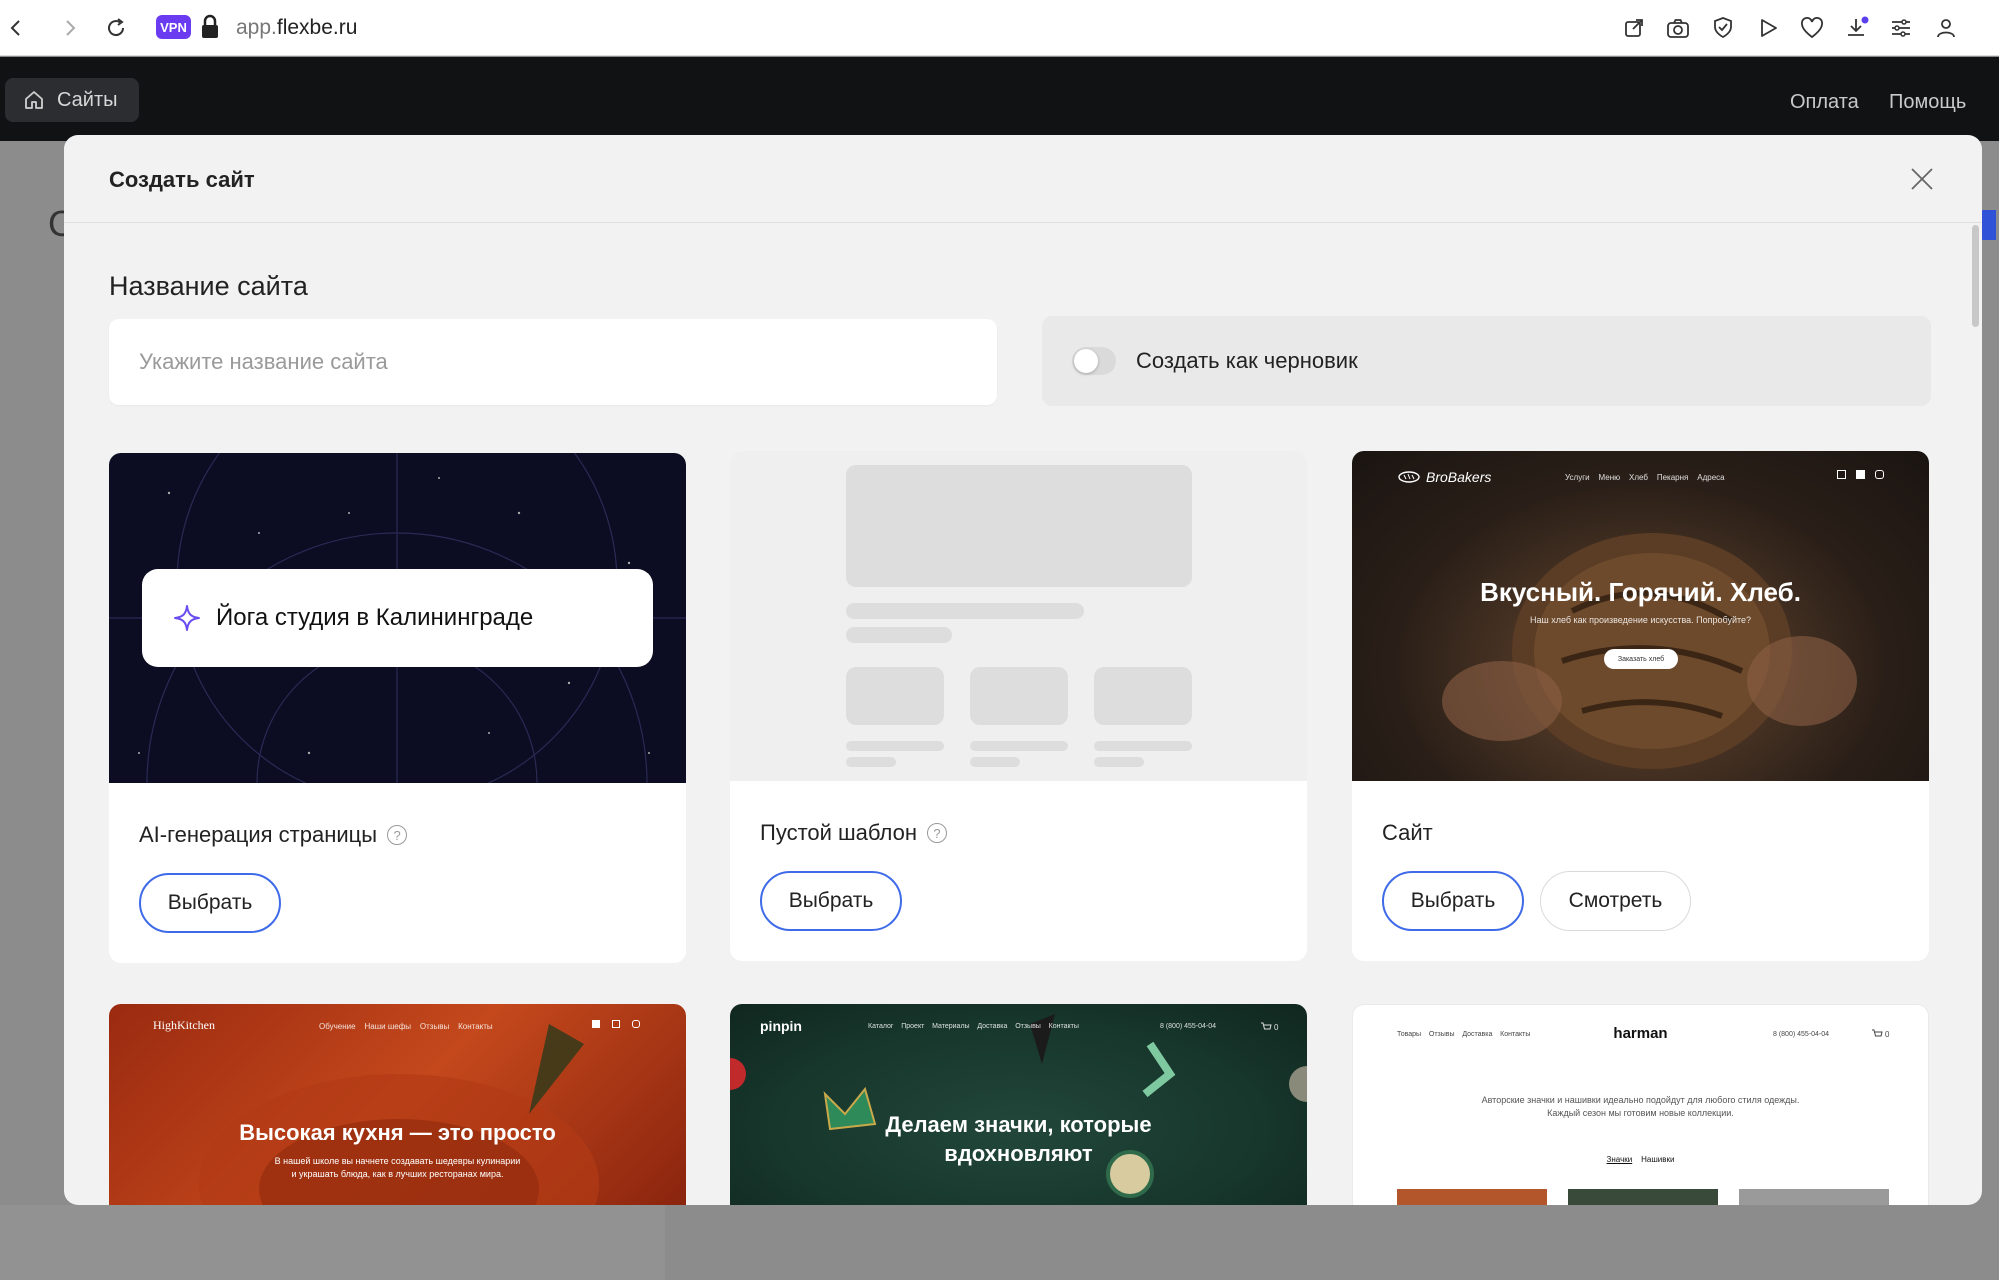 The height and width of the screenshot is (1280, 1999). Describe the element at coordinates (999, 28) in the screenshot. I see `browser-toolbar: VPN app.flexbe.ru` at that location.